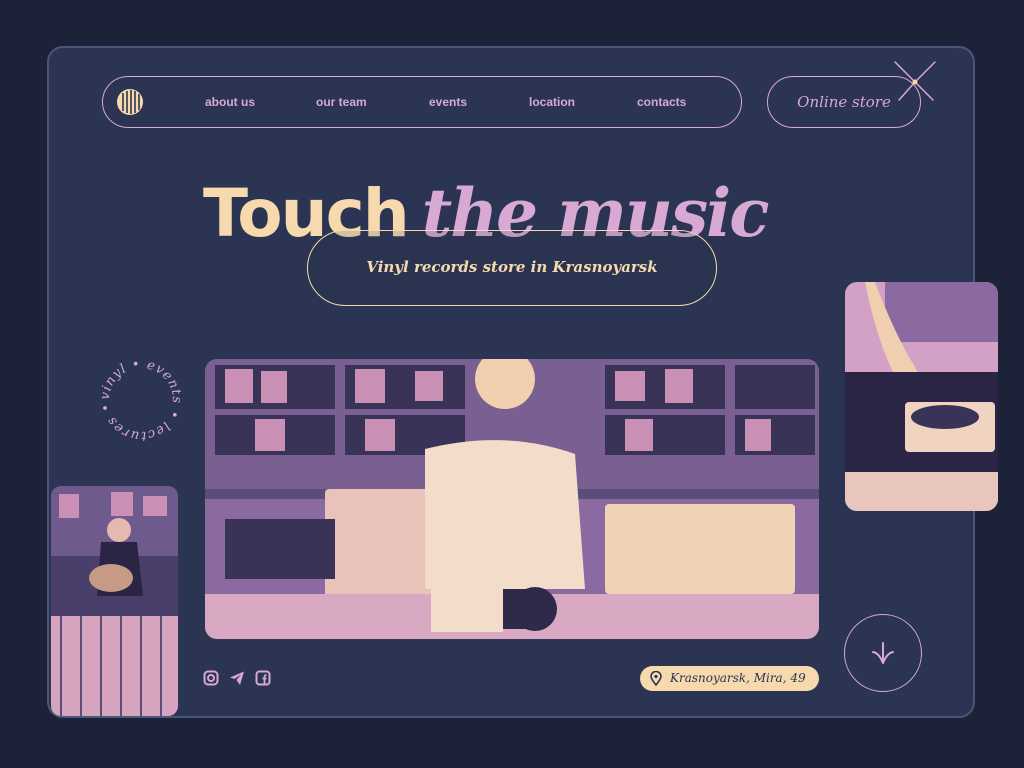 This screenshot has height=768, width=1024. I want to click on circular-badge-text: vinyl • events • lectures •, so click(140, 400).